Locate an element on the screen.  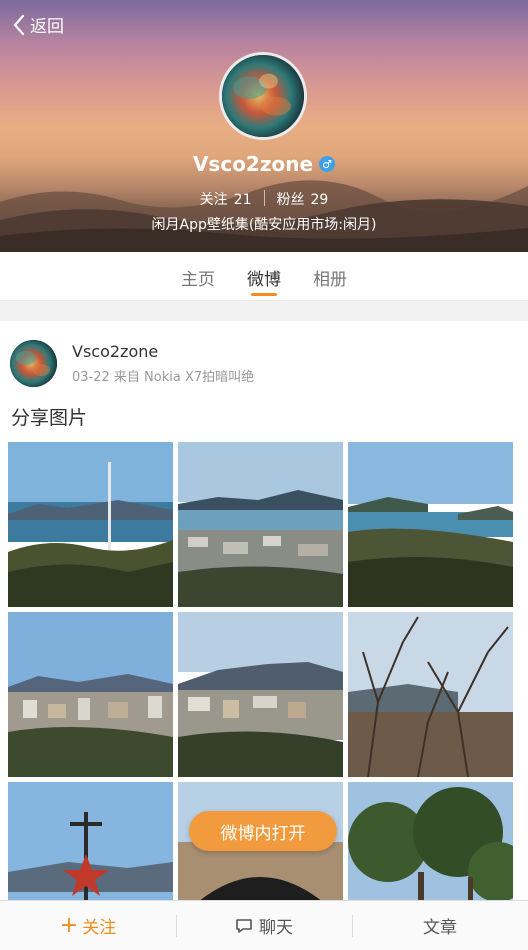
fans-stat: 粉丝 29 is located at coordinates (303, 199).